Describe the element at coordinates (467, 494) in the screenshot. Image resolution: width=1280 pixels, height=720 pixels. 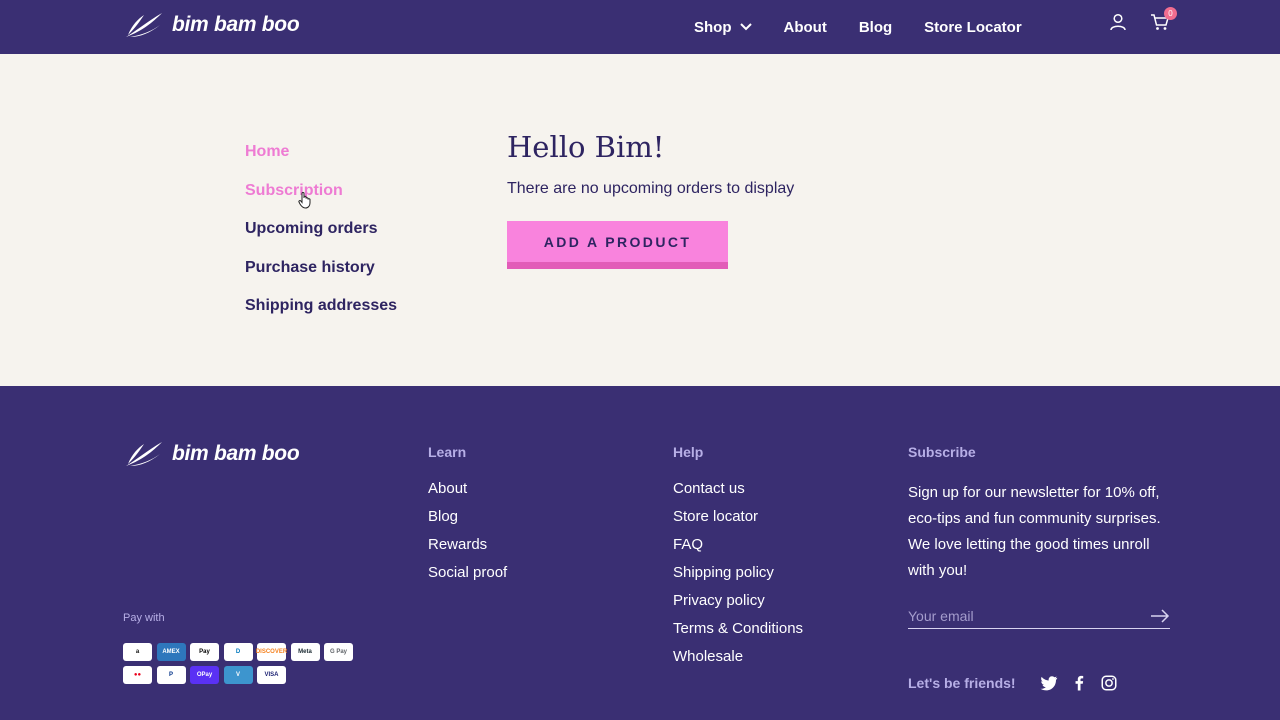
I see `footer-link-about: About` at that location.